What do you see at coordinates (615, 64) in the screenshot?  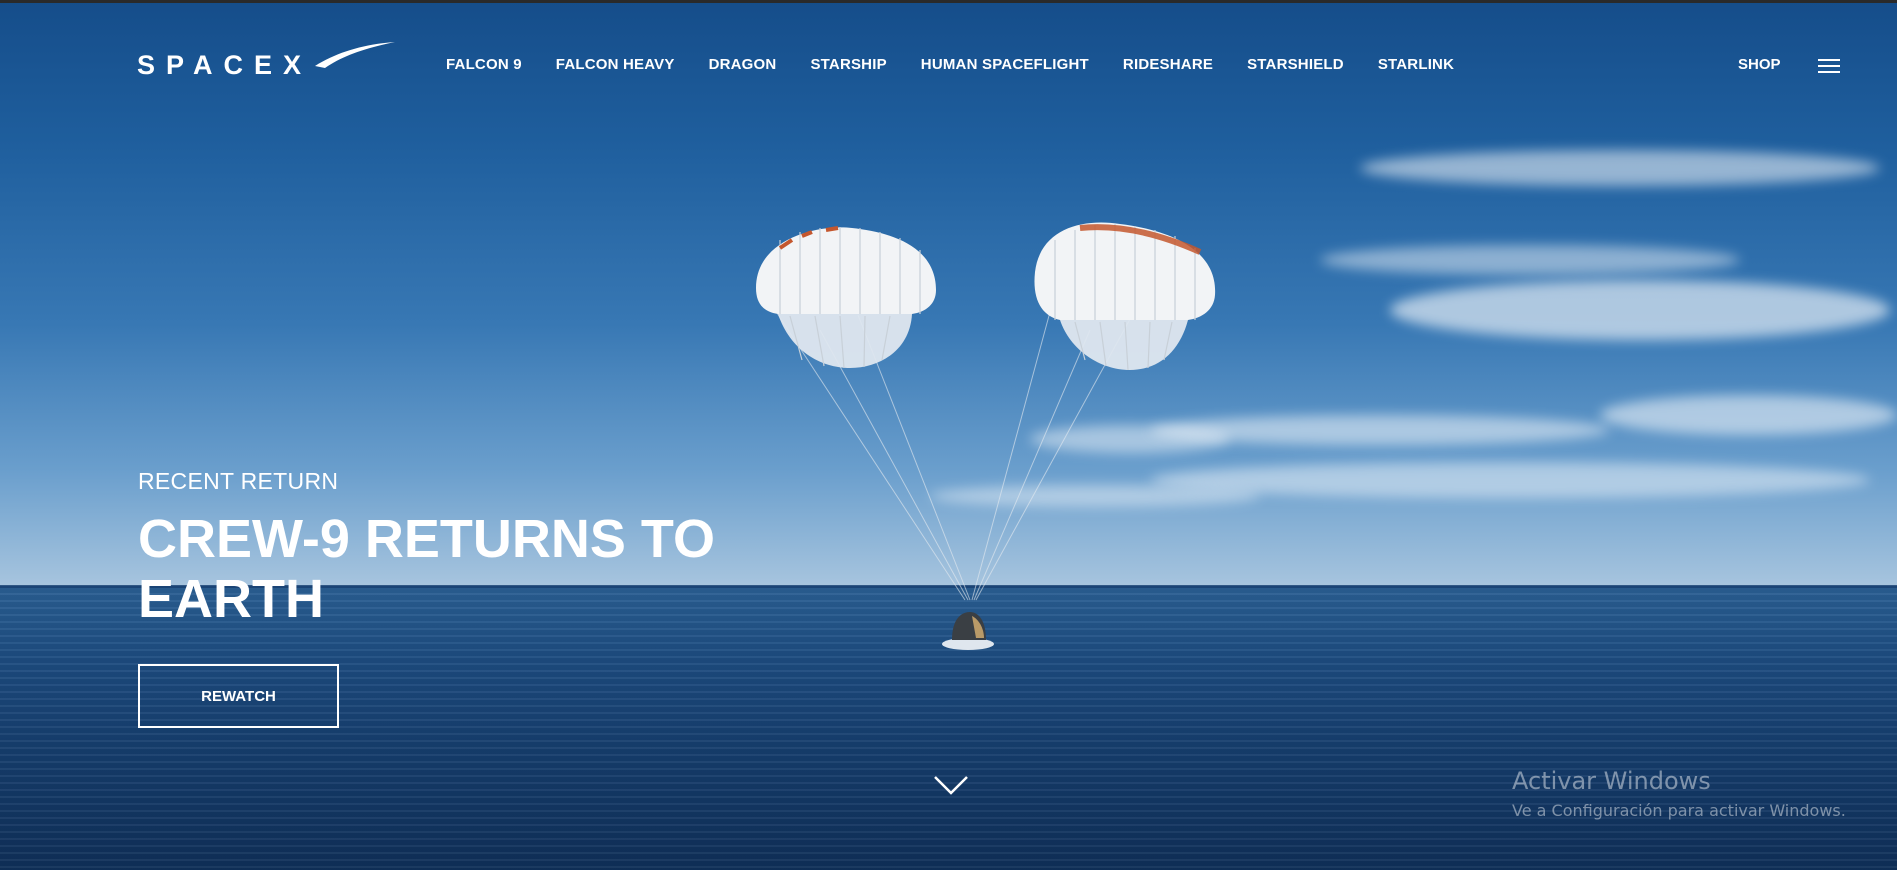 I see `nav-falcon-heavy: FALCON HEAVY` at bounding box center [615, 64].